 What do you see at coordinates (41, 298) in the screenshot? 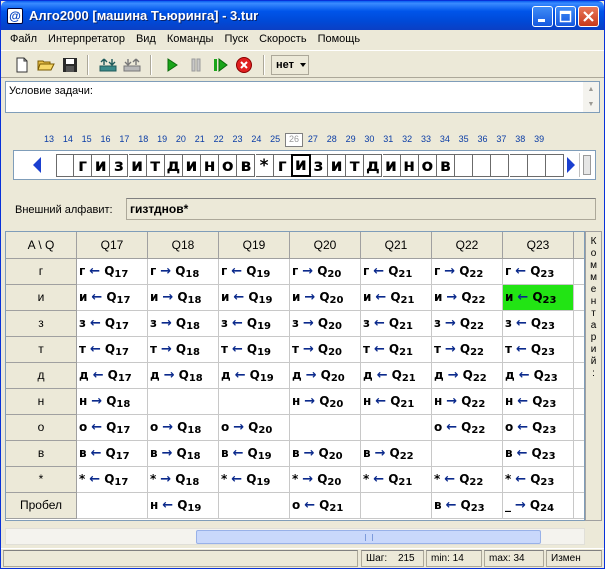
I see `symbol-row-header: и` at bounding box center [41, 298].